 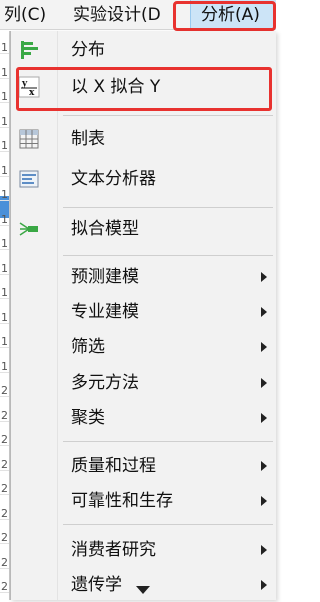 What do you see at coordinates (29, 87) in the screenshot?
I see `fit-y-by-x-icon: y x` at bounding box center [29, 87].